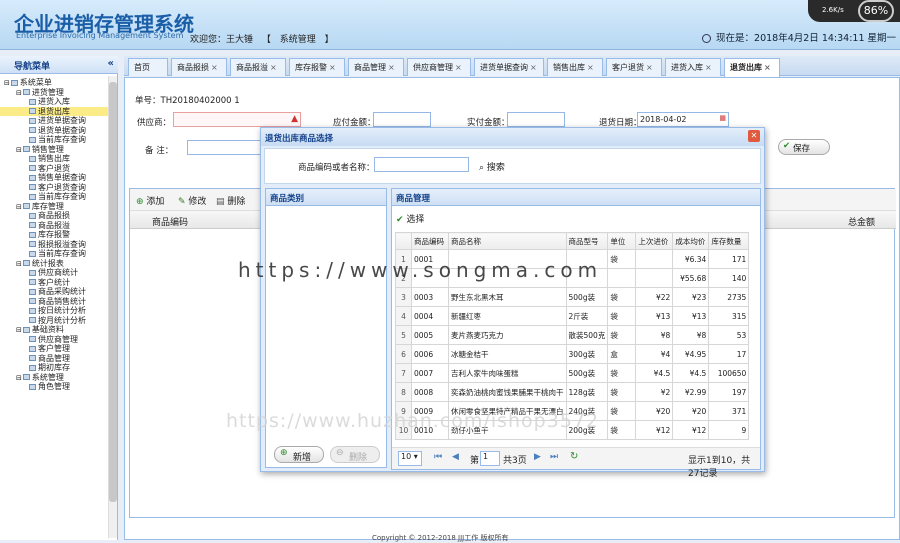 Image resolution: width=900 pixels, height=543 pixels. Describe the element at coordinates (56, 235) in the screenshot. I see `sidebar-item: 库存报警` at that location.